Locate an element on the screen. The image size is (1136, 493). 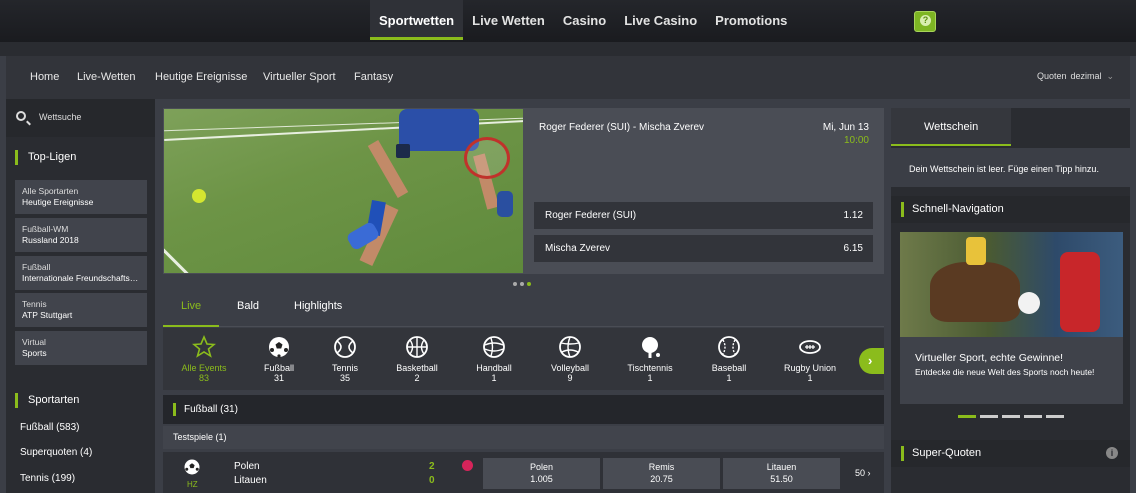
score-away: 0 is located at coordinates (432, 480).